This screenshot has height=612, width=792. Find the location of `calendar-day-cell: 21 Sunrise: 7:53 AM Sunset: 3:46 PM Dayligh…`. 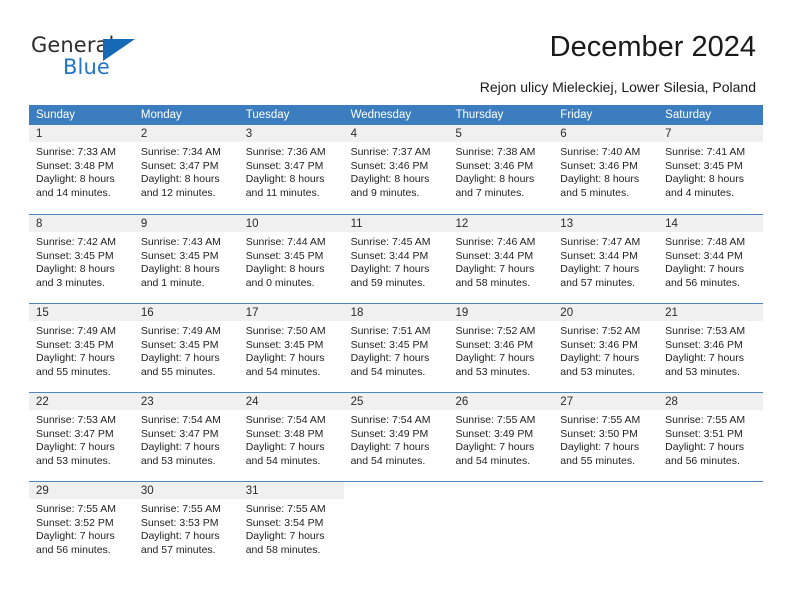

calendar-day-cell: 21 Sunrise: 7:53 AM Sunset: 3:46 PM Dayligh… is located at coordinates (711, 348).